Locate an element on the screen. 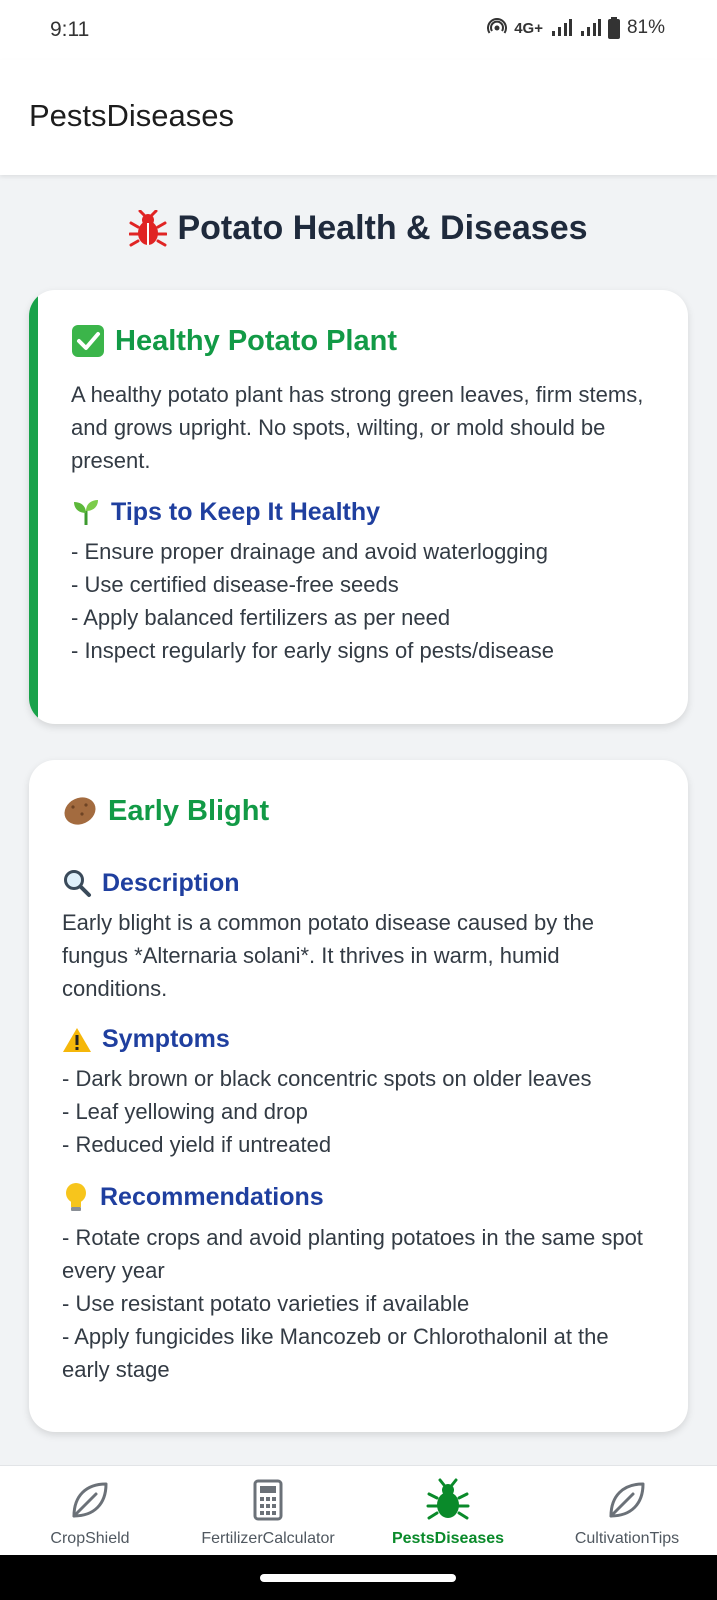  warning-icon is located at coordinates (77, 1040).